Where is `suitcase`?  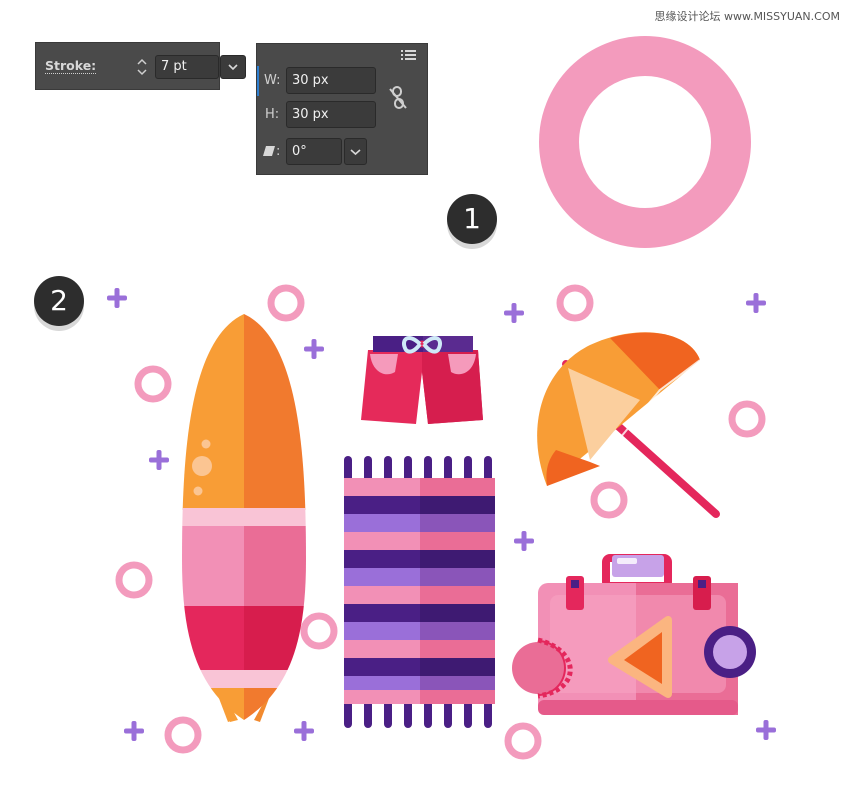
suitcase is located at coordinates (634, 634).